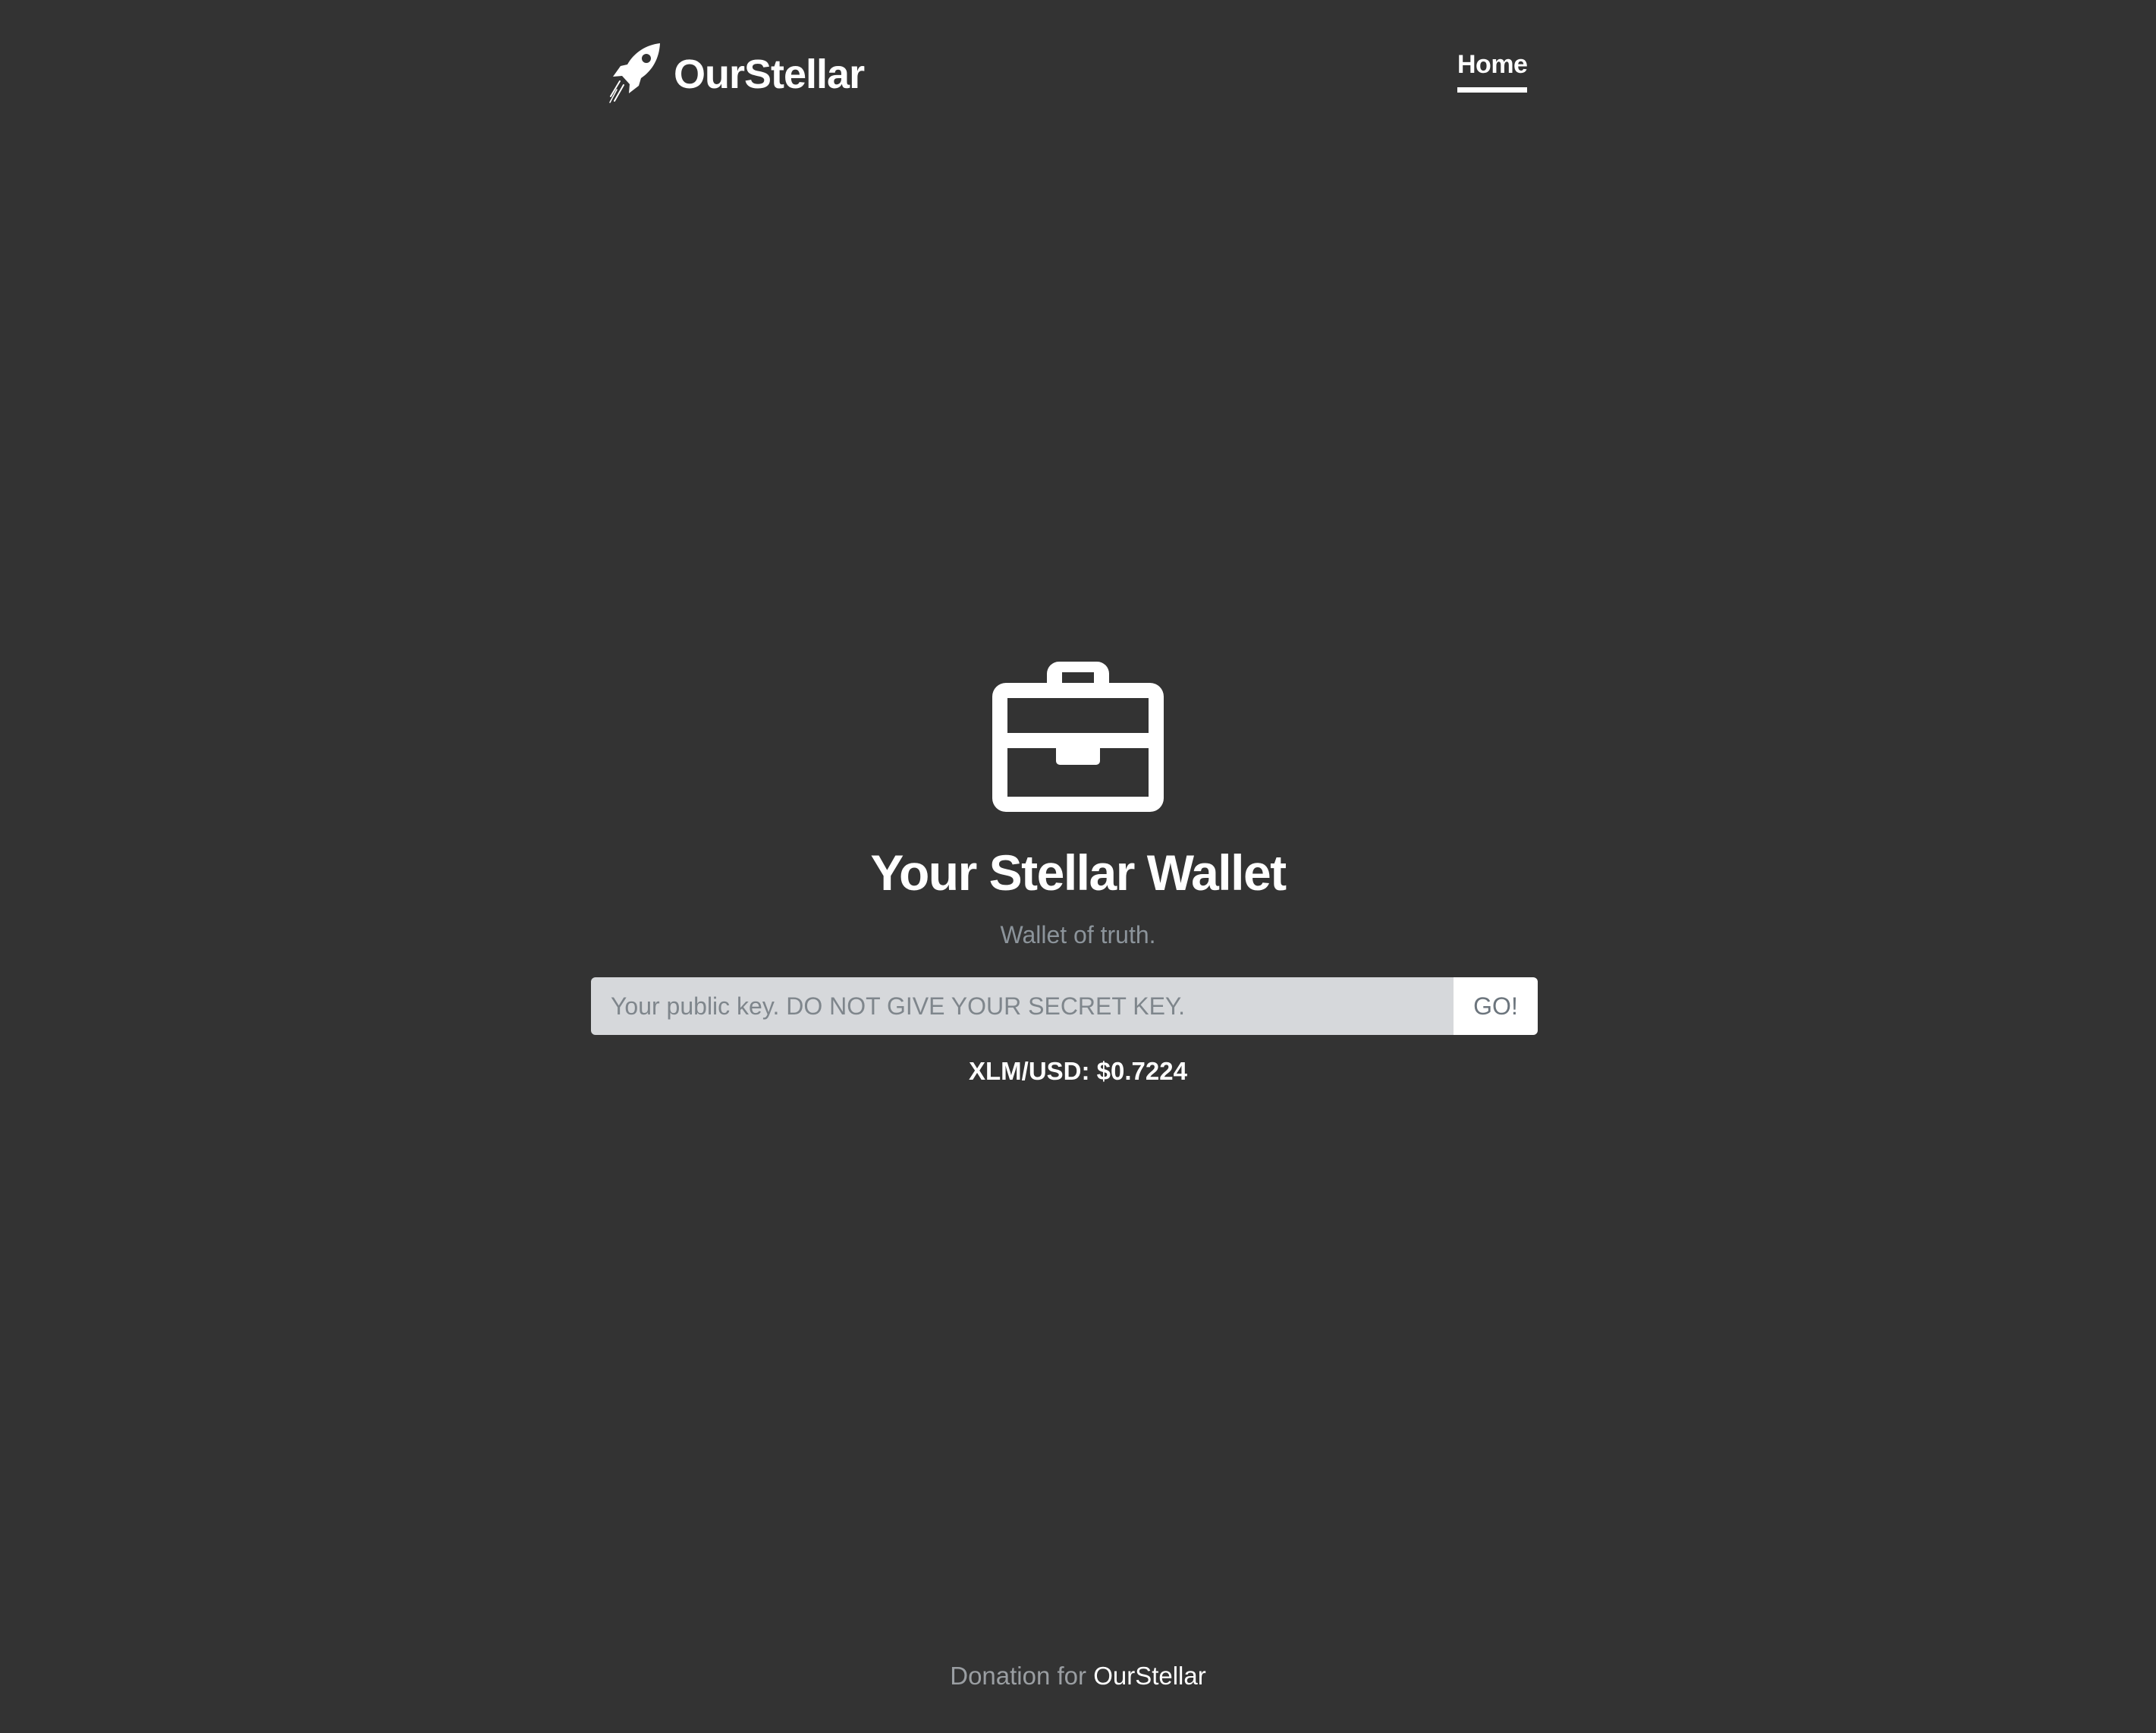 The height and width of the screenshot is (1733, 2156). Describe the element at coordinates (1022, 1676) in the screenshot. I see `footer-prefix: Donation for` at that location.